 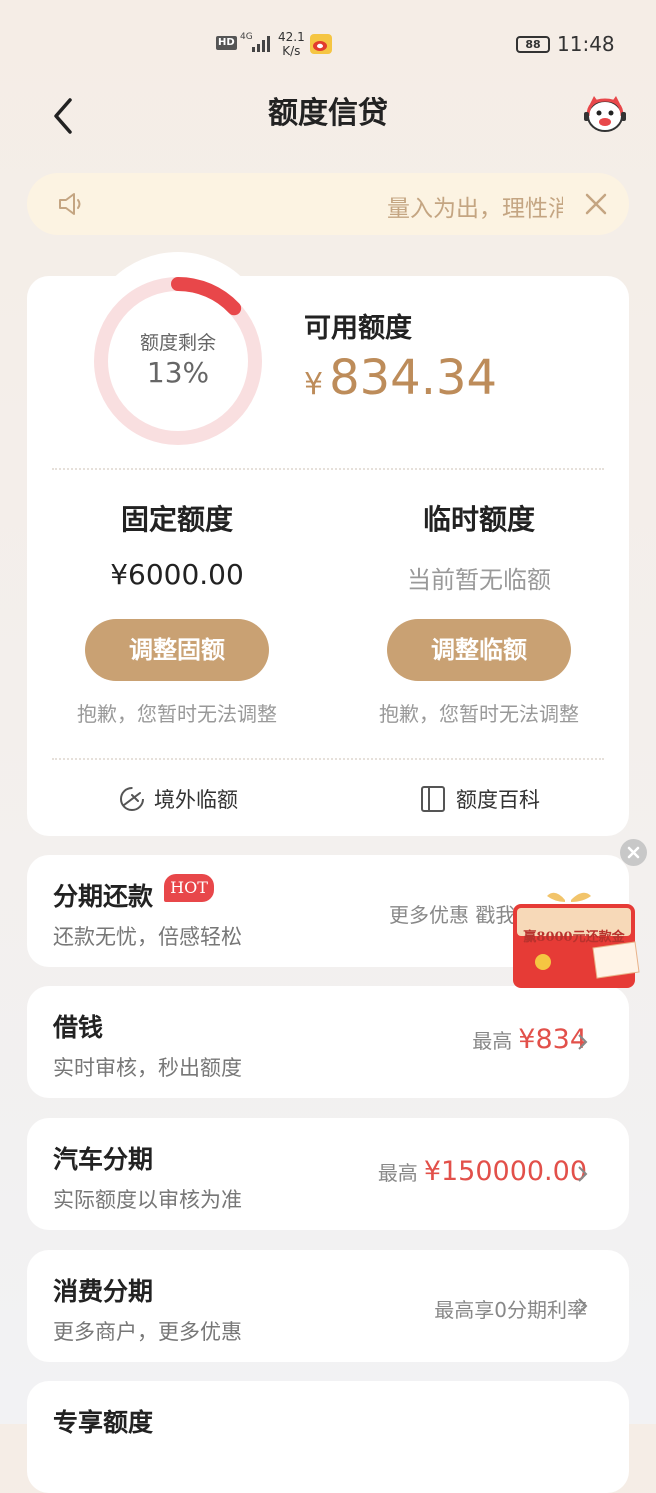 What do you see at coordinates (103, 1422) in the screenshot?
I see `item-title: 专享额度` at bounding box center [103, 1422].